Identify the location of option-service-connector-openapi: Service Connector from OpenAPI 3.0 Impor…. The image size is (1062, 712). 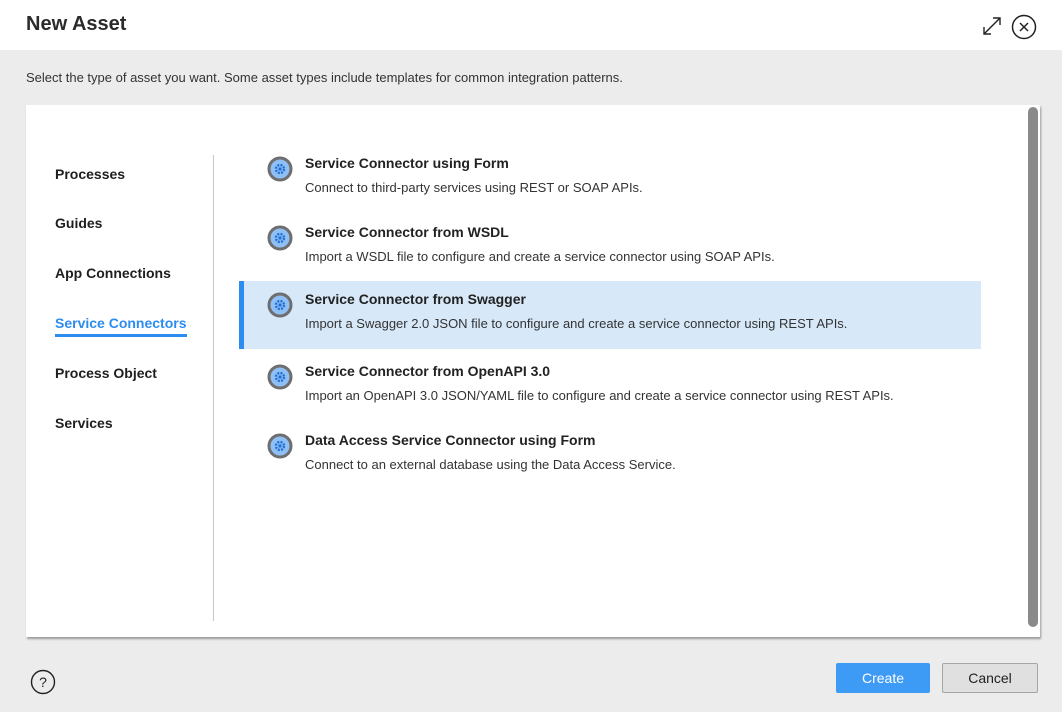
(610, 387).